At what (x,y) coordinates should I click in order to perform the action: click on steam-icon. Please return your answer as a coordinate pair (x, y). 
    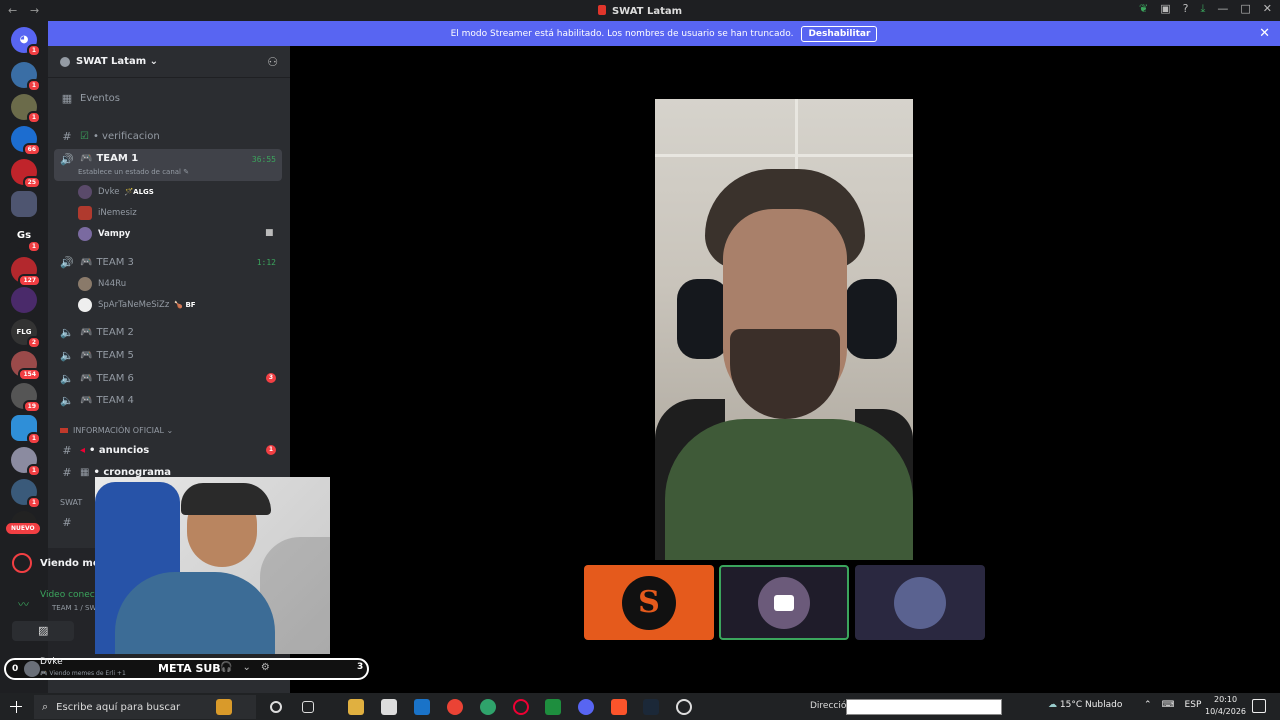
    Looking at the image, I should click on (651, 707).